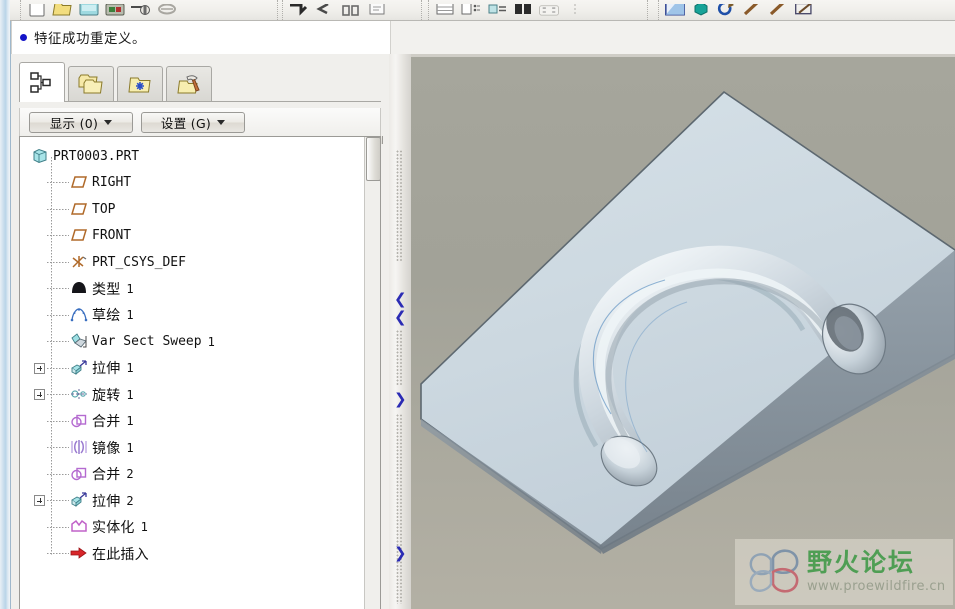 The width and height of the screenshot is (955, 609). Describe the element at coordinates (139, 262) in the screenshot. I see `tree-node-label: PRT_CSYS_DEF` at that location.